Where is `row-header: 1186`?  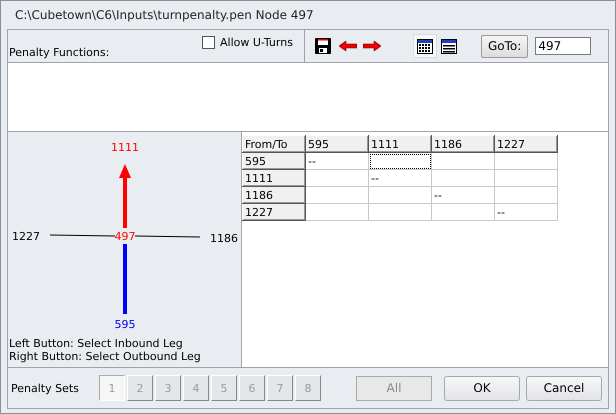 row-header: 1186 is located at coordinates (274, 195).